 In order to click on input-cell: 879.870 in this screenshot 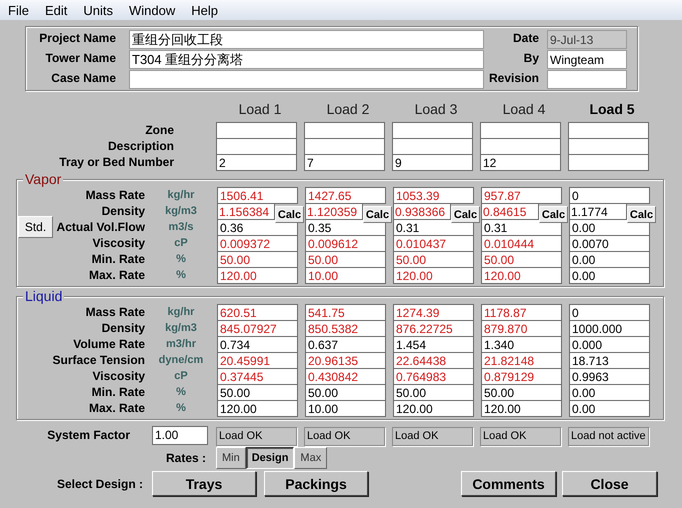, I will do `click(521, 328)`.